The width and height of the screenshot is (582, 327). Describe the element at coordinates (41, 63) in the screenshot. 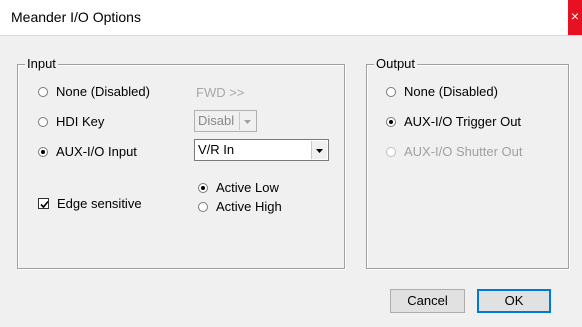

I see `input-legend: Input` at that location.